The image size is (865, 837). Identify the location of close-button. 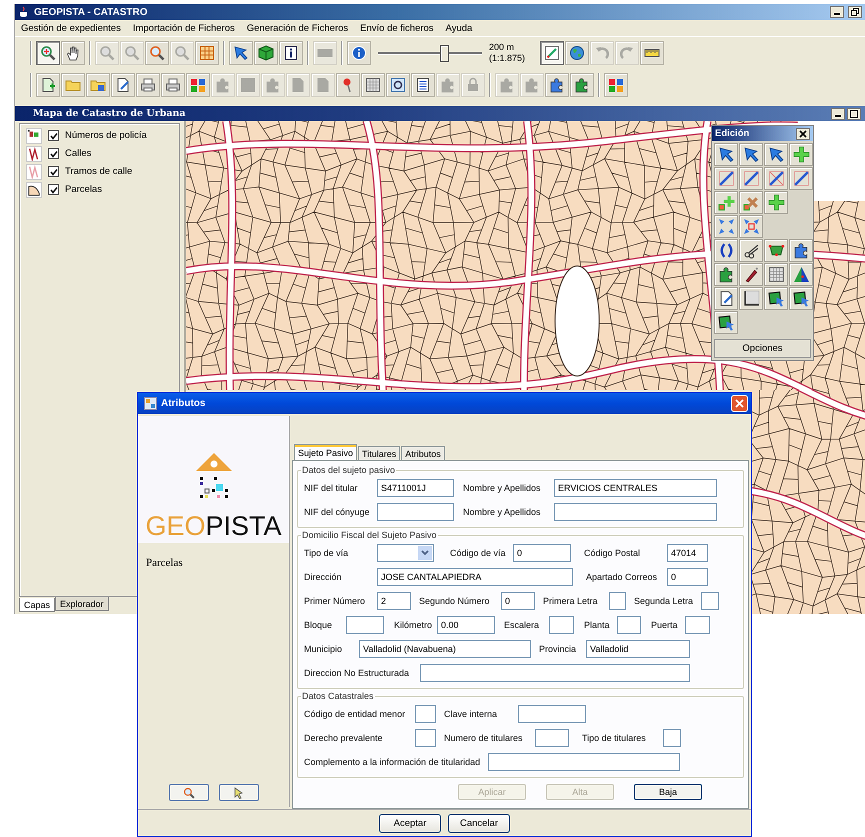
(803, 134).